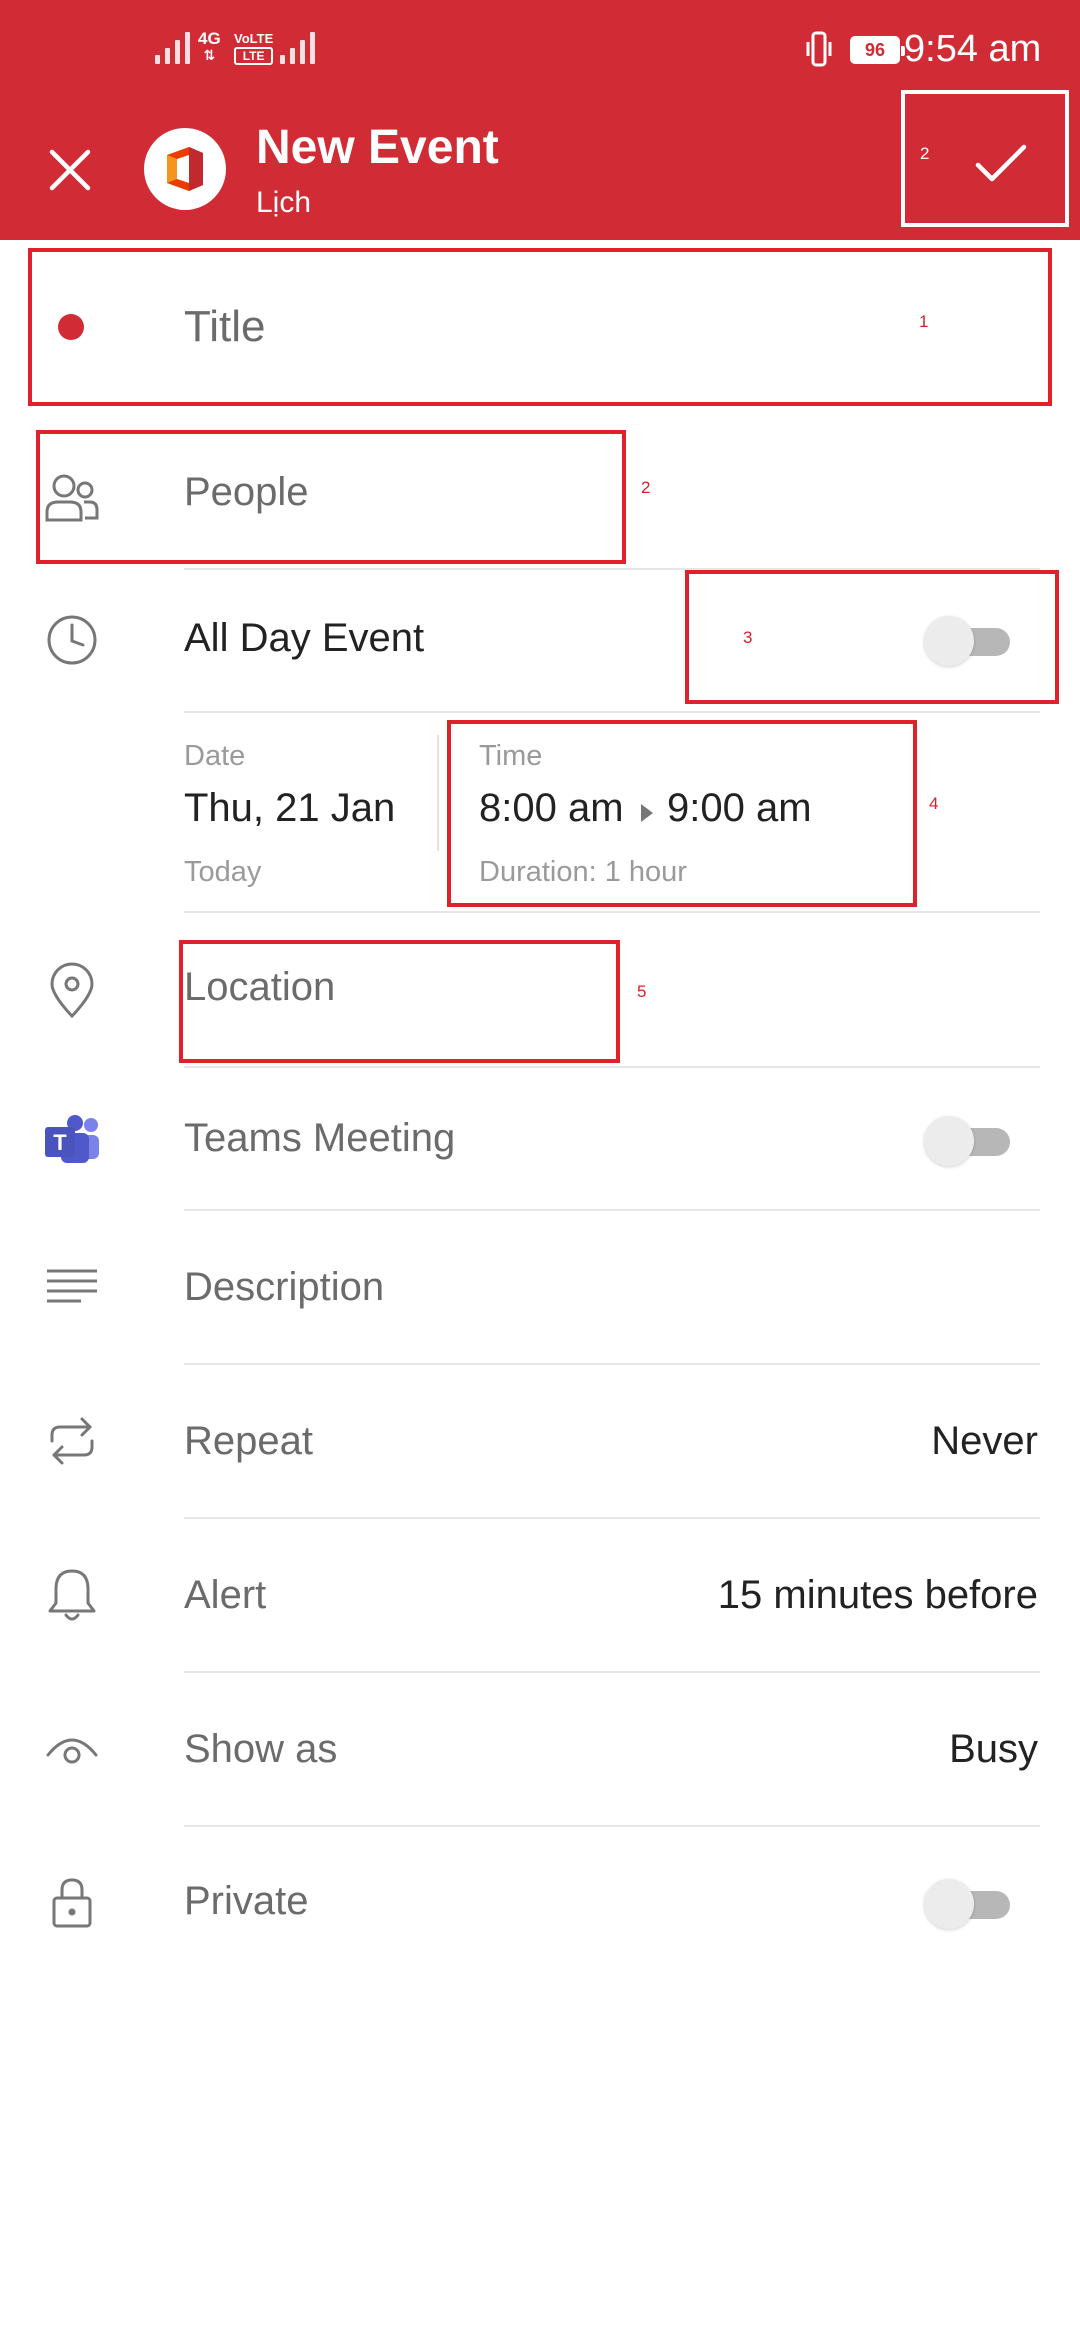  Describe the element at coordinates (1001, 163) in the screenshot. I see `check-icon` at that location.